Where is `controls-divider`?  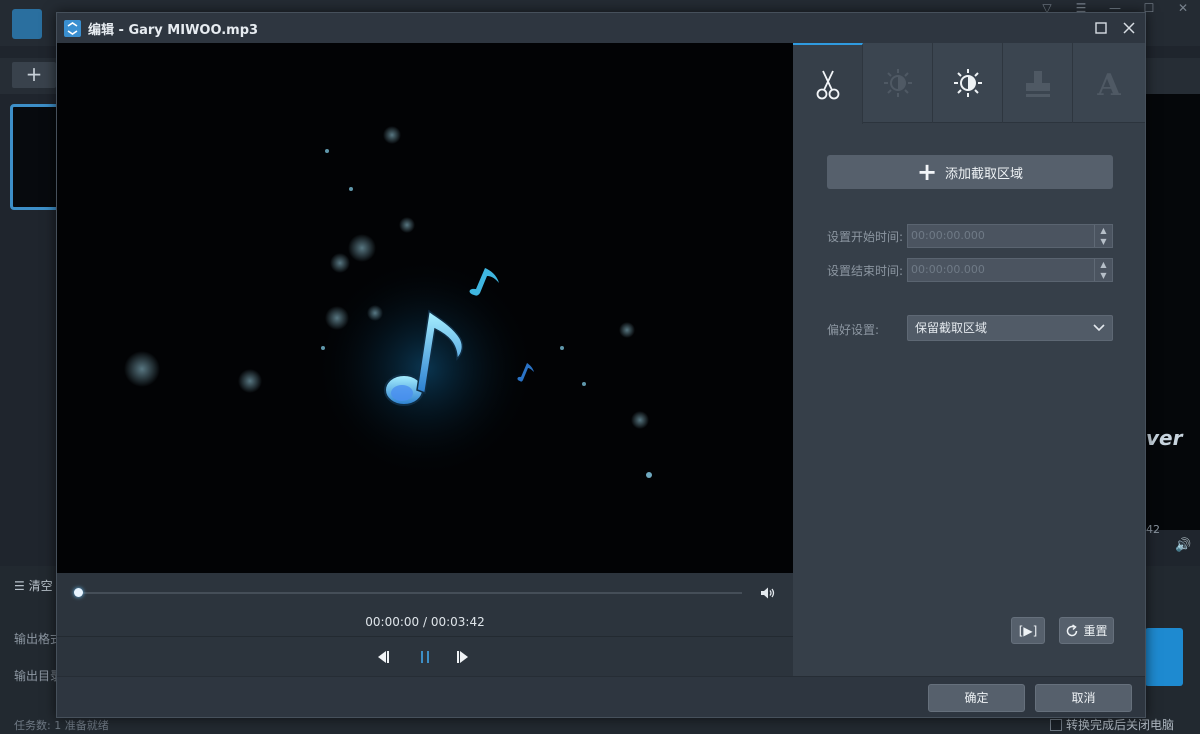
controls-divider is located at coordinates (425, 636).